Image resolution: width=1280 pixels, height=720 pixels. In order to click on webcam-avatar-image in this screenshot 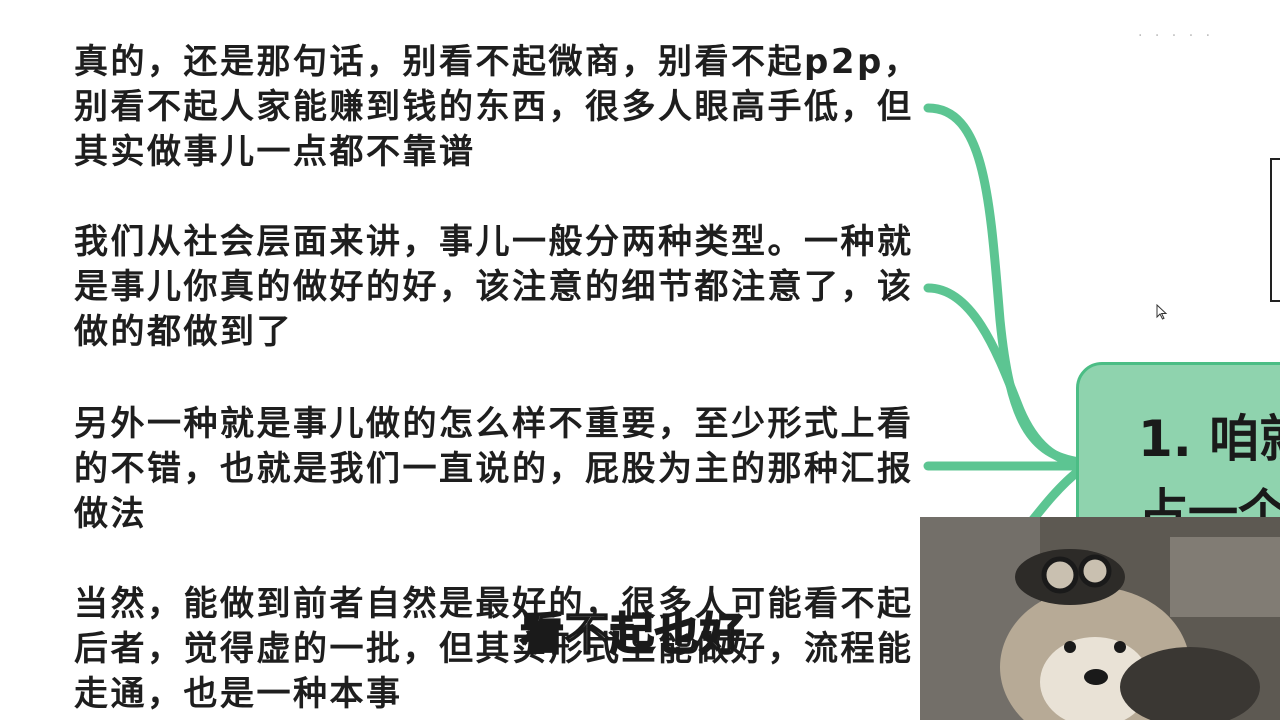, I will do `click(1100, 618)`.